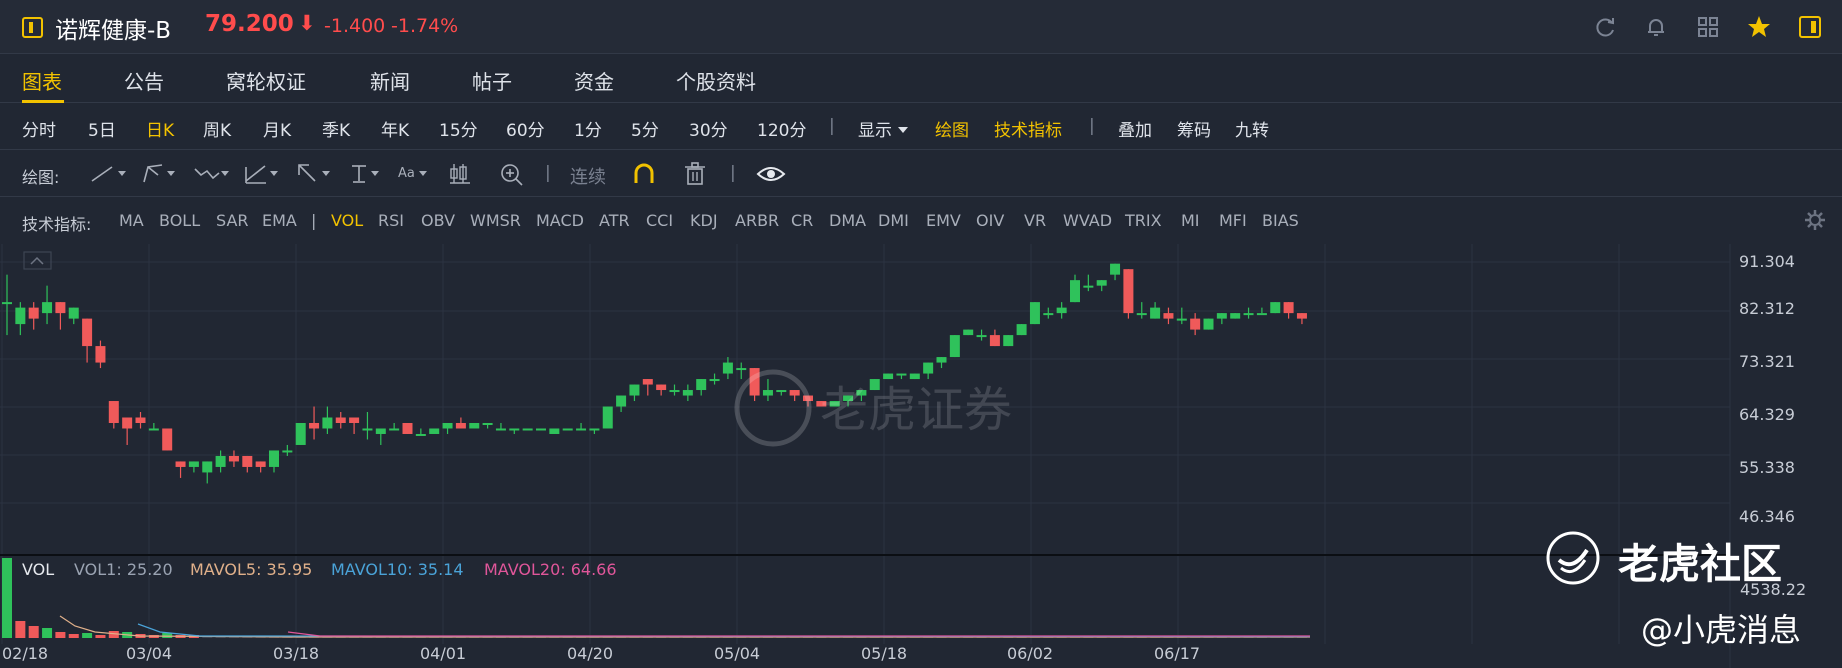 This screenshot has height=668, width=1842. I want to click on indicator-kdj: KDJ, so click(704, 220).